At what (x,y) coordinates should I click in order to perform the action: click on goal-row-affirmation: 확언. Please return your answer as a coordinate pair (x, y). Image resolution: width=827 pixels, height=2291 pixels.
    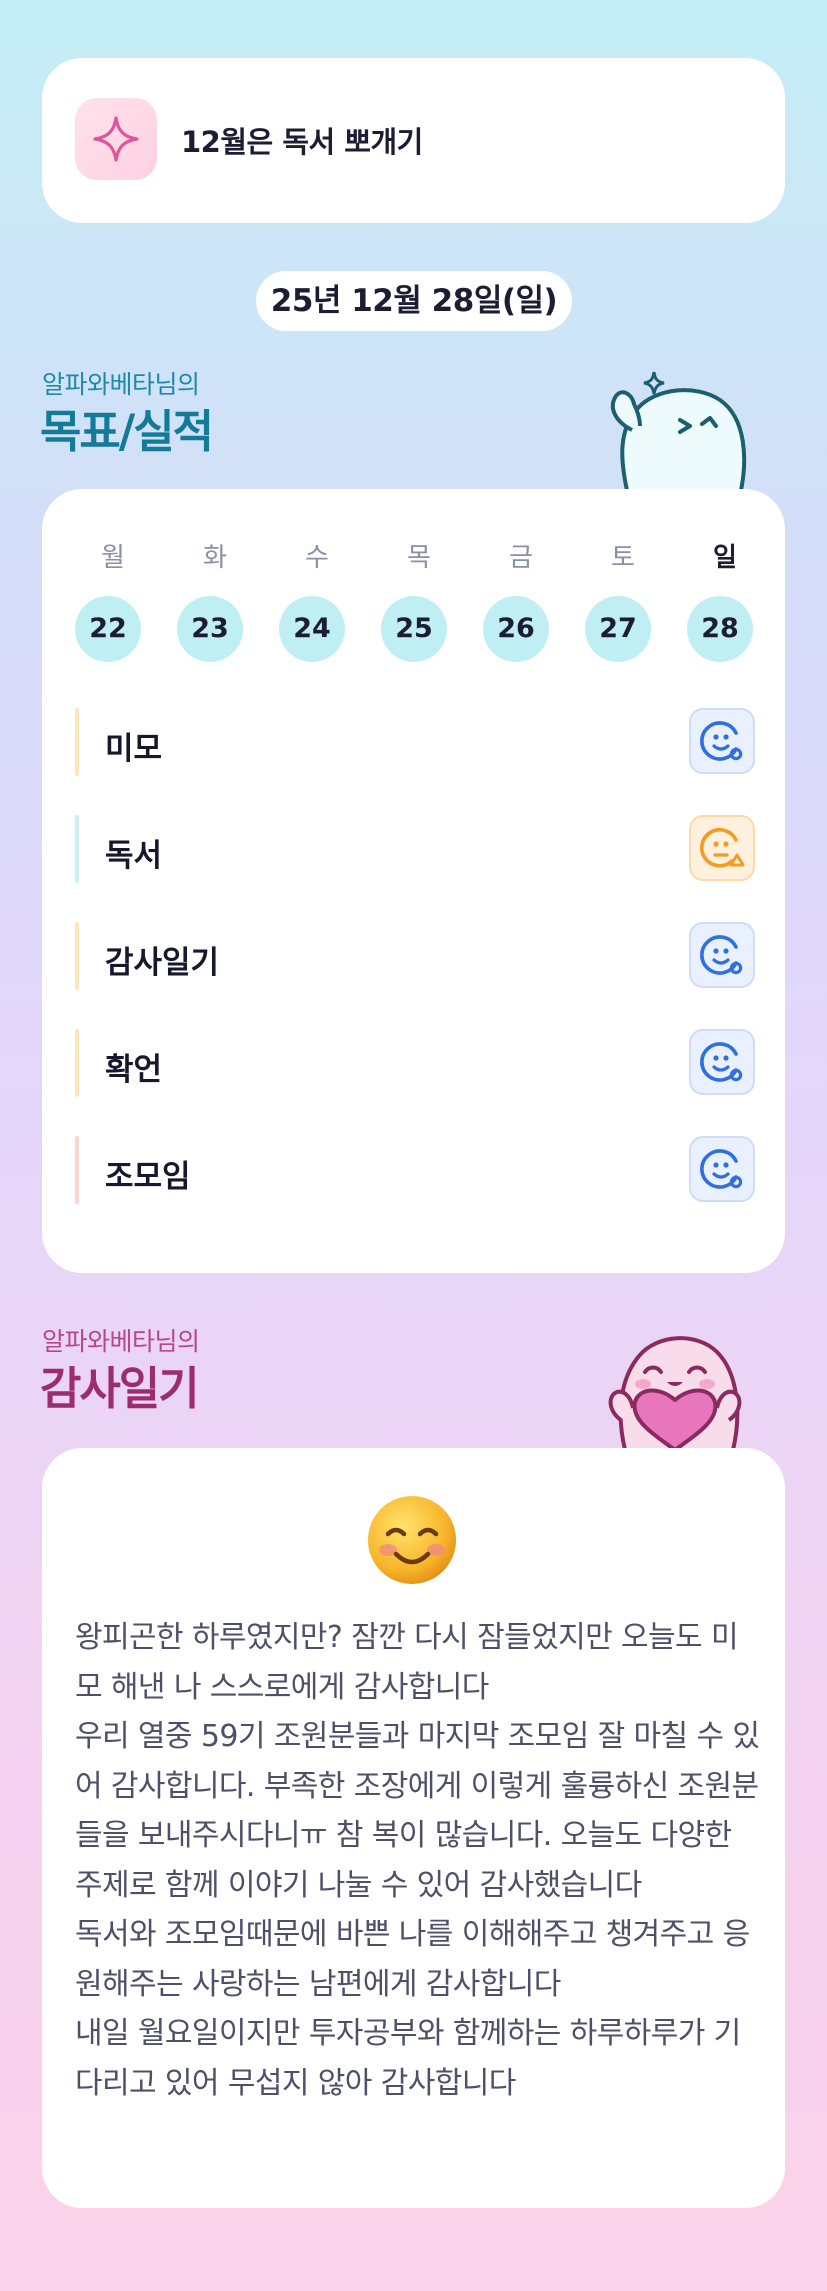
    Looking at the image, I should click on (415, 1063).